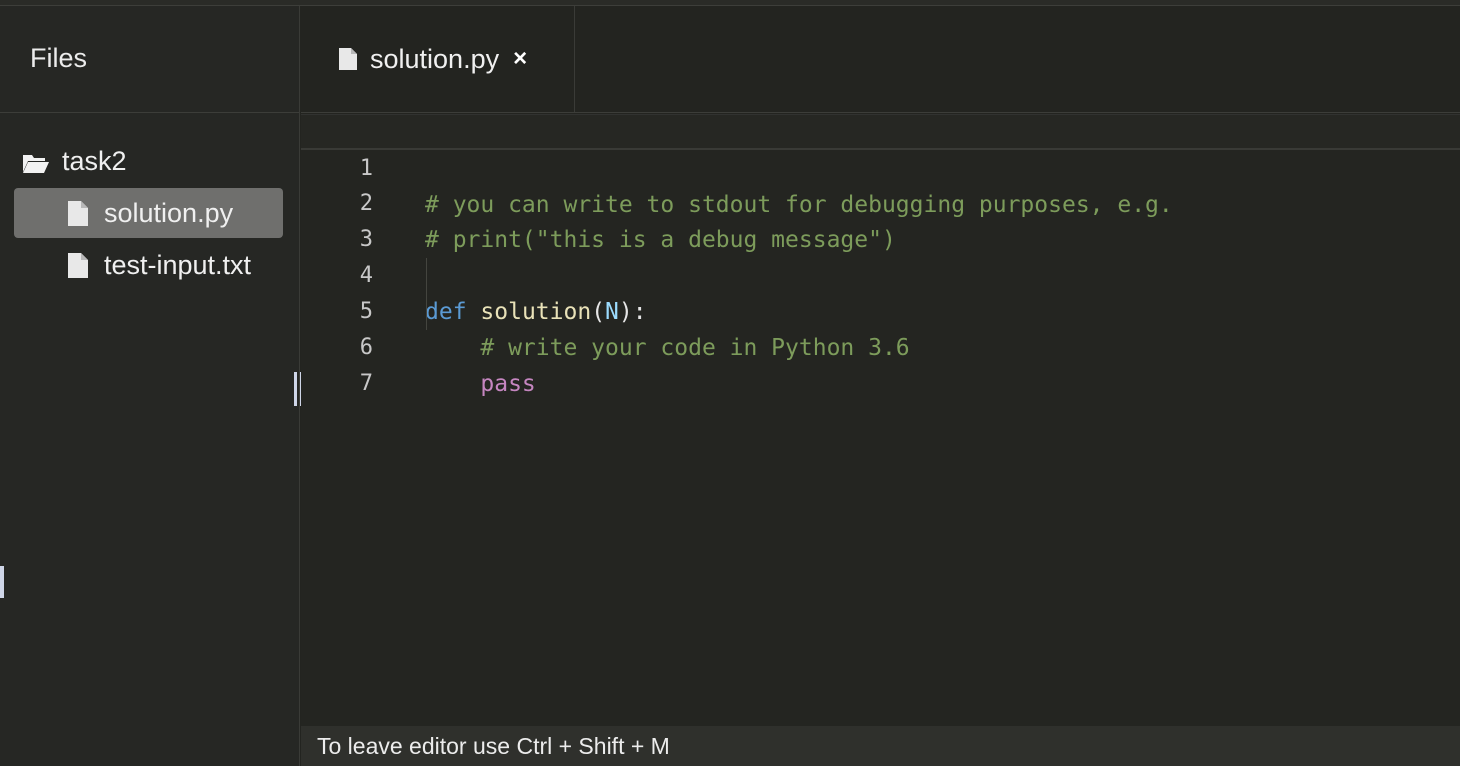  I want to click on folder-open-icon, so click(36, 161).